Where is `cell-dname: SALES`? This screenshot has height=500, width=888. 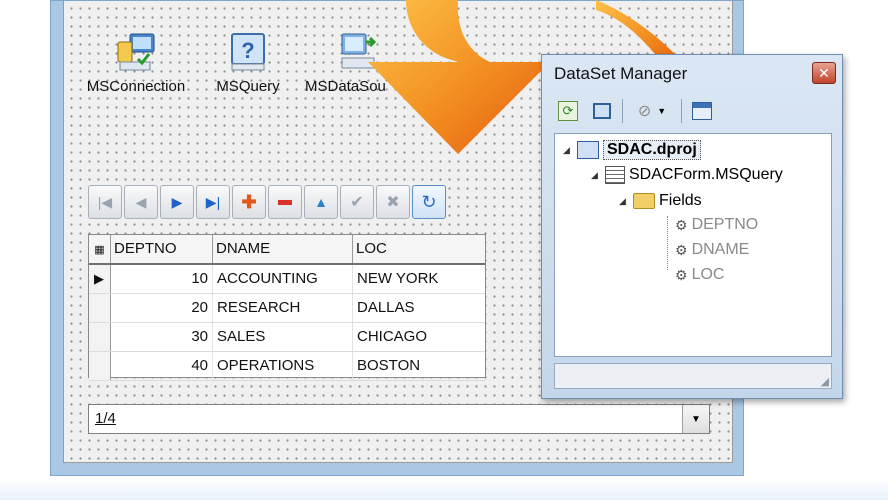 cell-dname: SALES is located at coordinates (283, 337).